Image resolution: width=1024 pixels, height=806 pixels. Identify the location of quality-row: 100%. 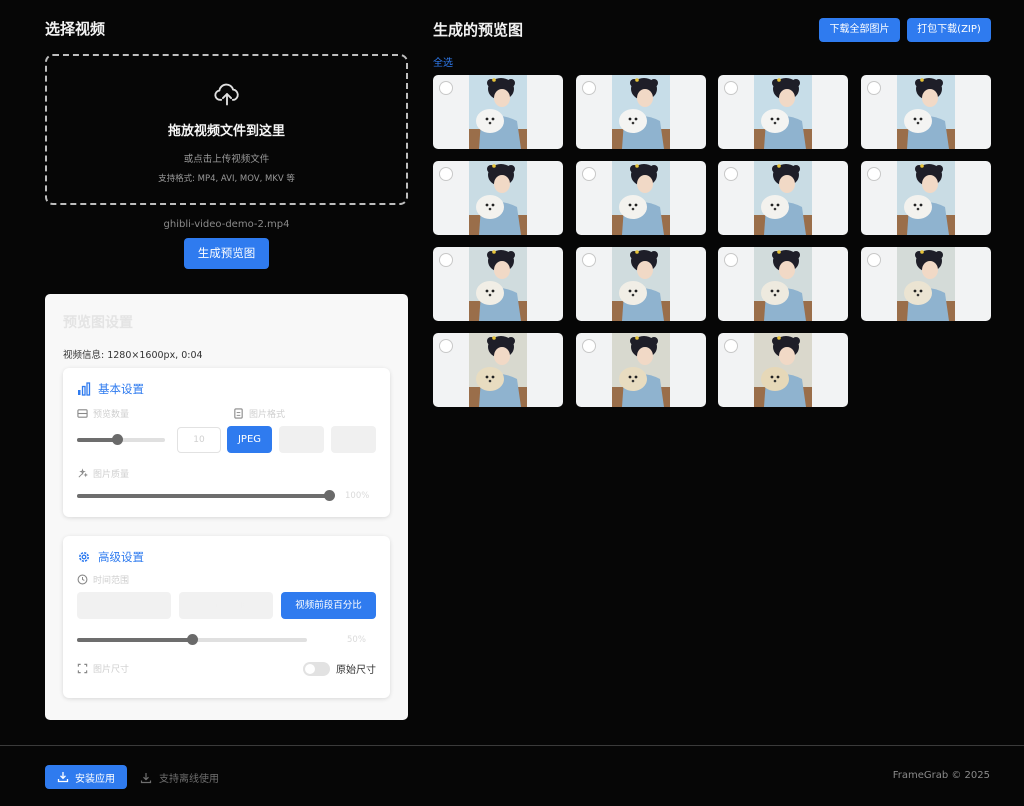
(226, 495).